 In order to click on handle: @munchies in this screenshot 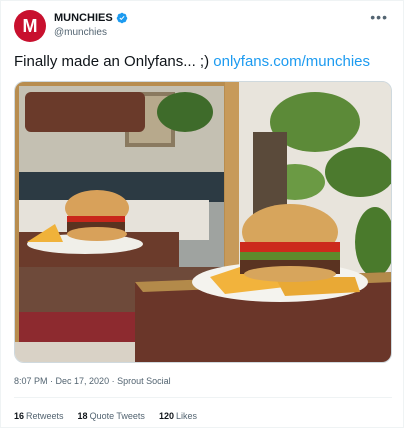, I will do `click(80, 32)`.